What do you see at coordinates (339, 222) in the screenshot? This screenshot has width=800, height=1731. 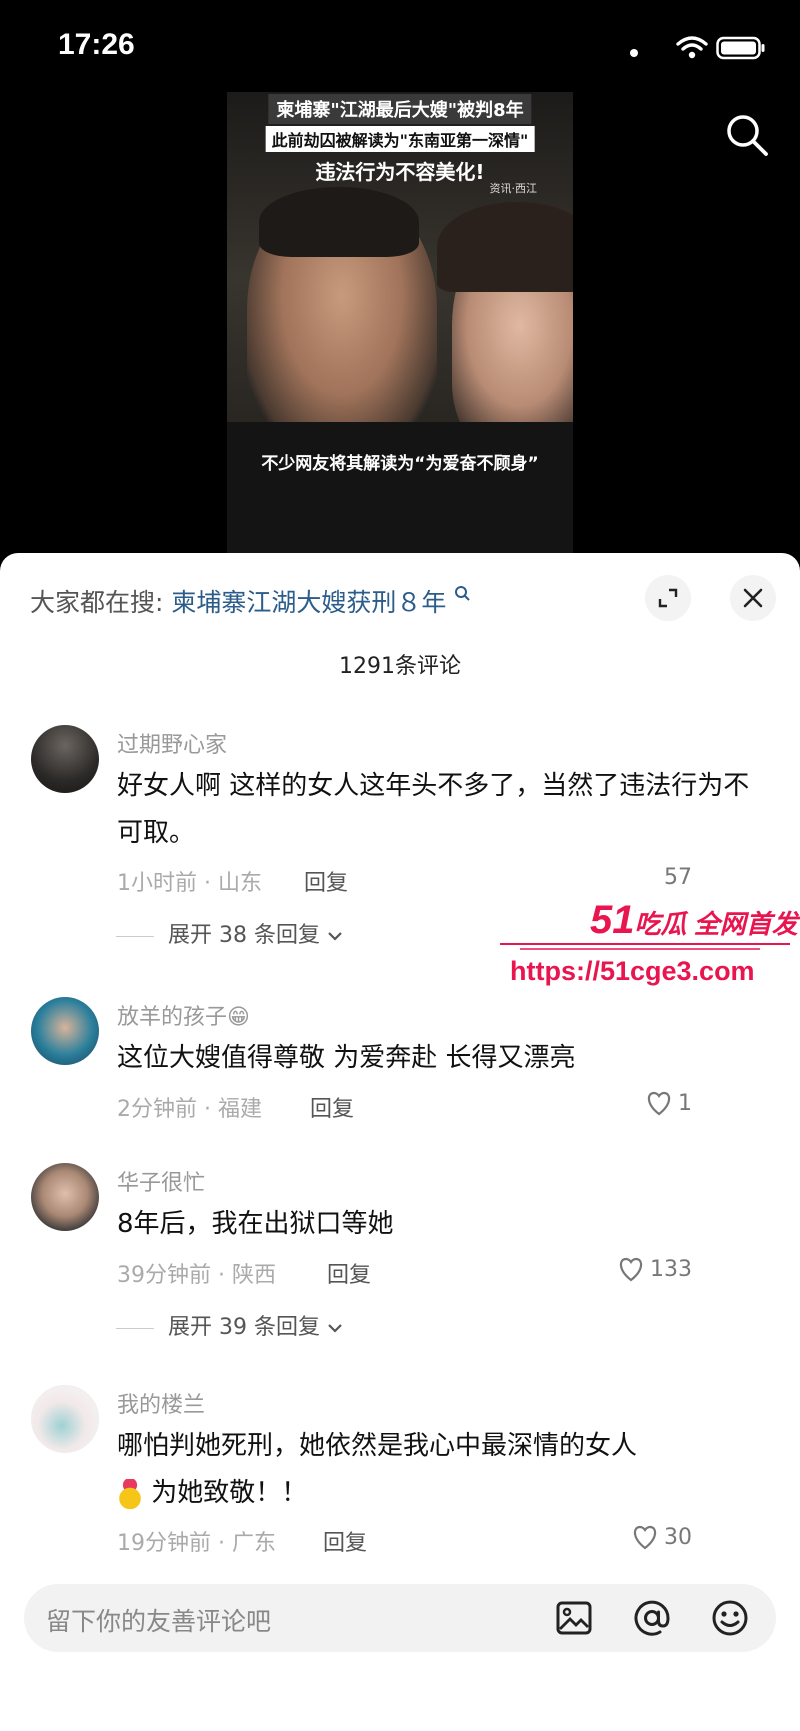 I see `video-person-man-hair` at bounding box center [339, 222].